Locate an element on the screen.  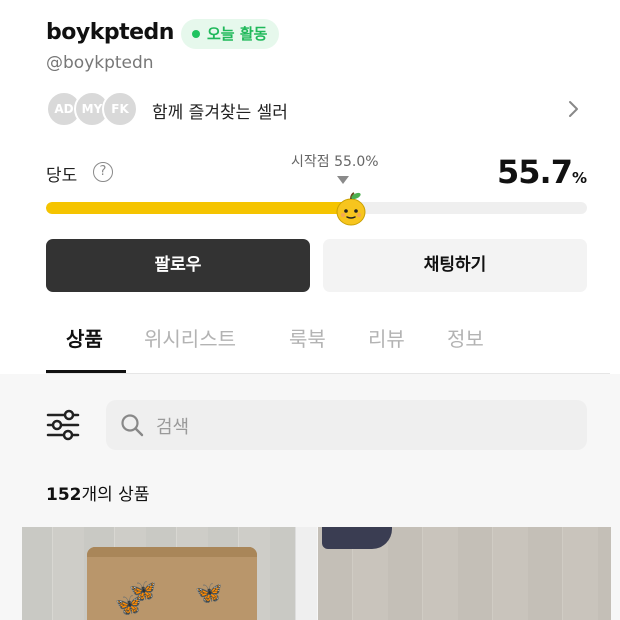
tab-wishlist: 위시리스트 is located at coordinates (190, 337).